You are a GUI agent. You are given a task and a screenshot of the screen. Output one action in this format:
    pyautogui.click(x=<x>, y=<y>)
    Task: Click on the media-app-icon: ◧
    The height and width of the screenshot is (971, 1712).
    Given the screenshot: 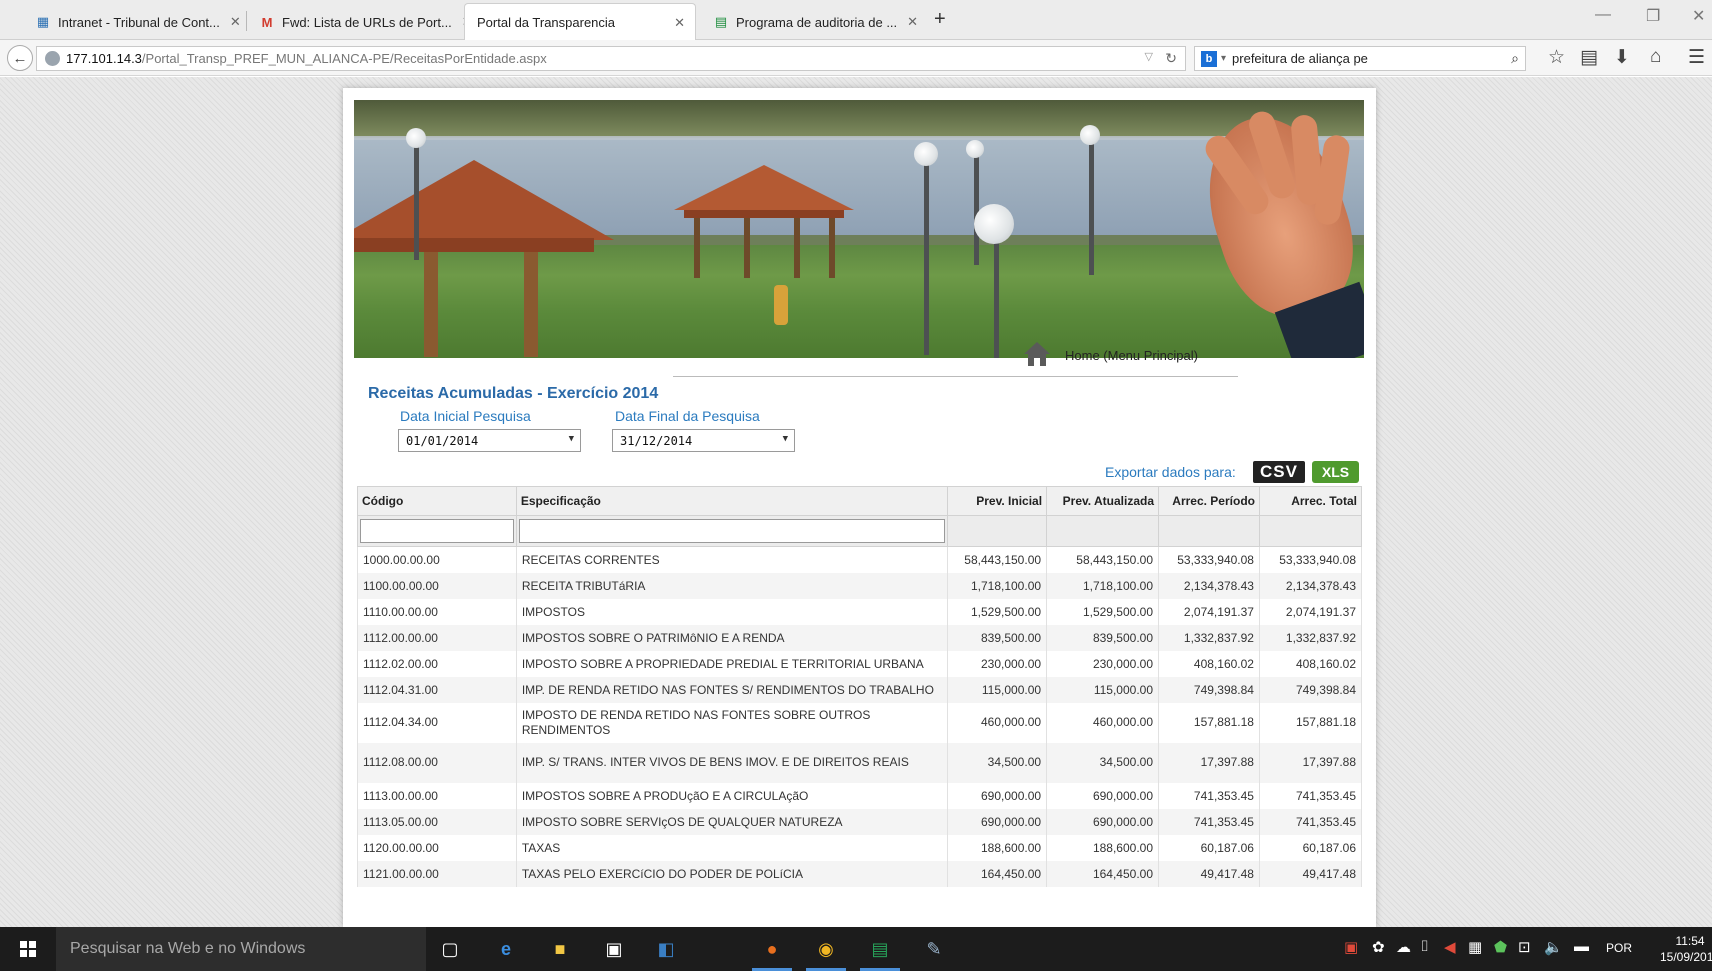 What is the action you would take?
    pyautogui.click(x=666, y=949)
    